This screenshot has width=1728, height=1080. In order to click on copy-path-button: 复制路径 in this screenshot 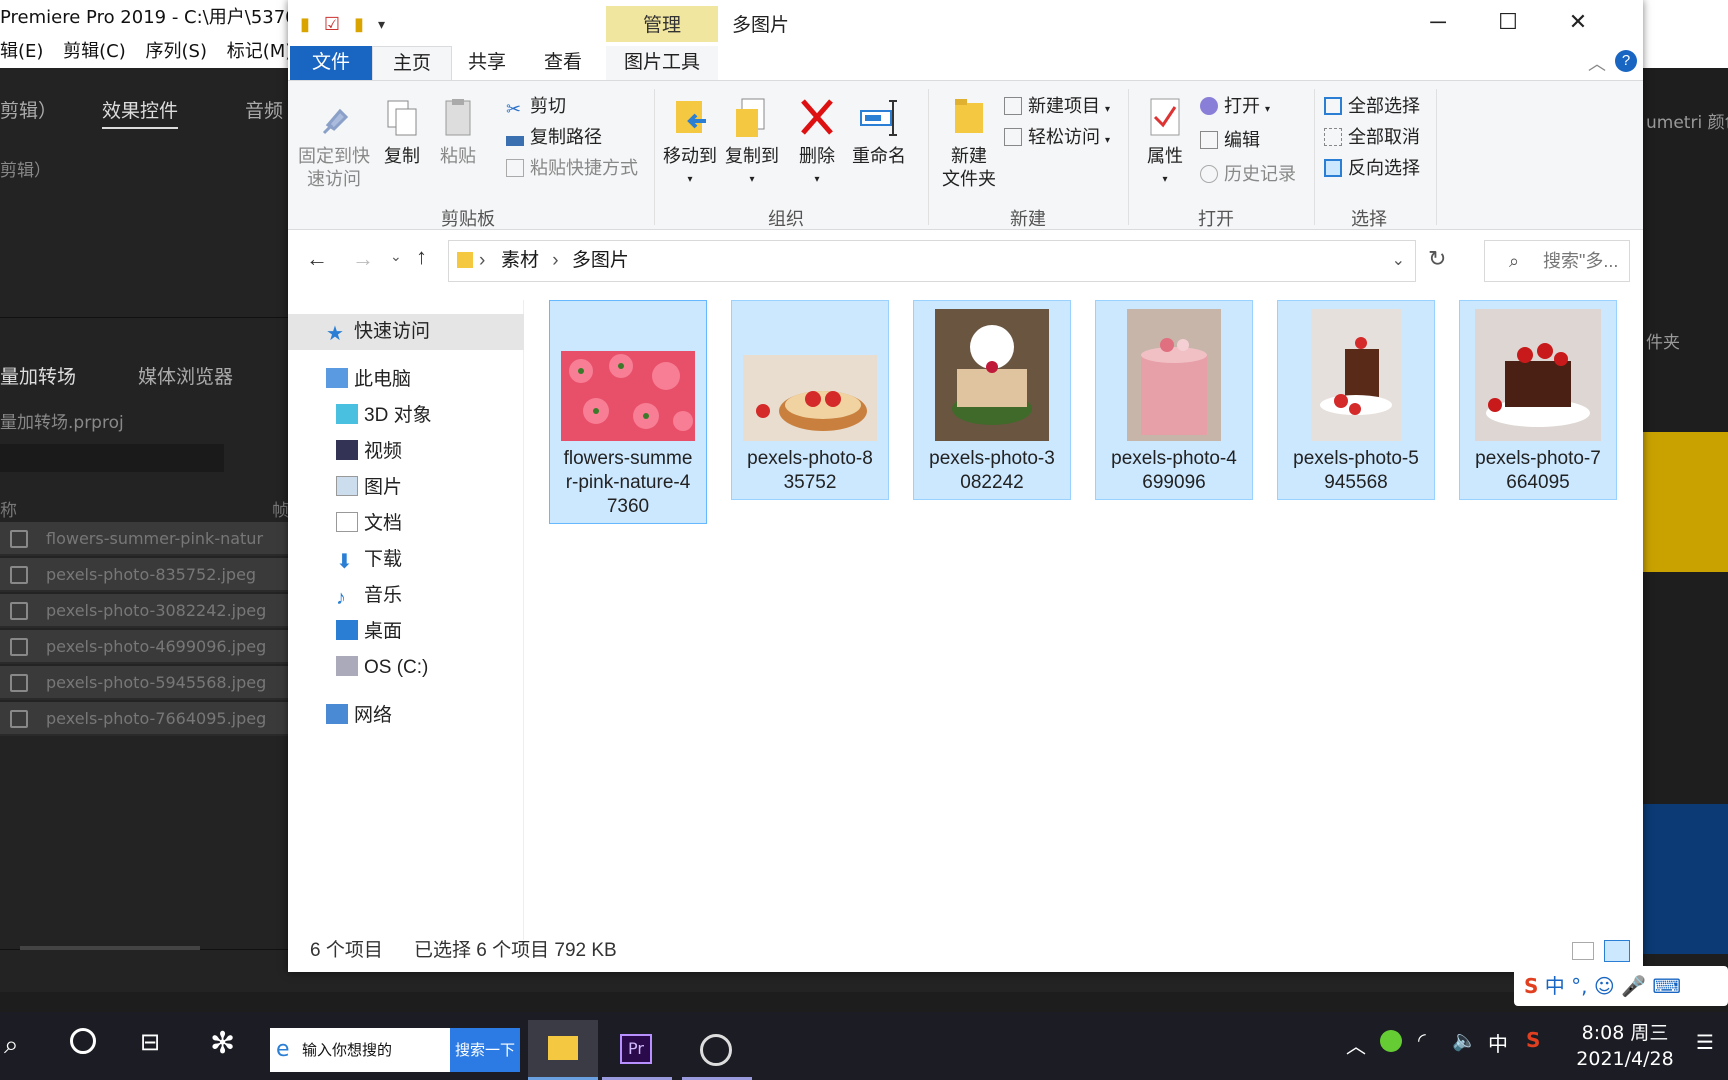, I will do `click(554, 137)`.